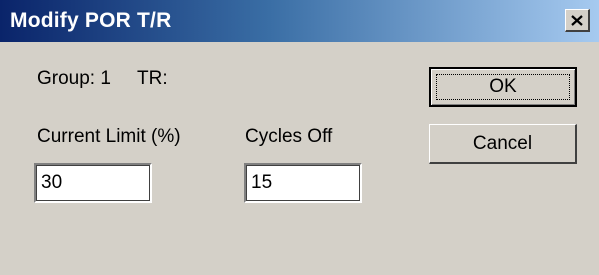 The image size is (599, 275). I want to click on close-button, so click(577, 20).